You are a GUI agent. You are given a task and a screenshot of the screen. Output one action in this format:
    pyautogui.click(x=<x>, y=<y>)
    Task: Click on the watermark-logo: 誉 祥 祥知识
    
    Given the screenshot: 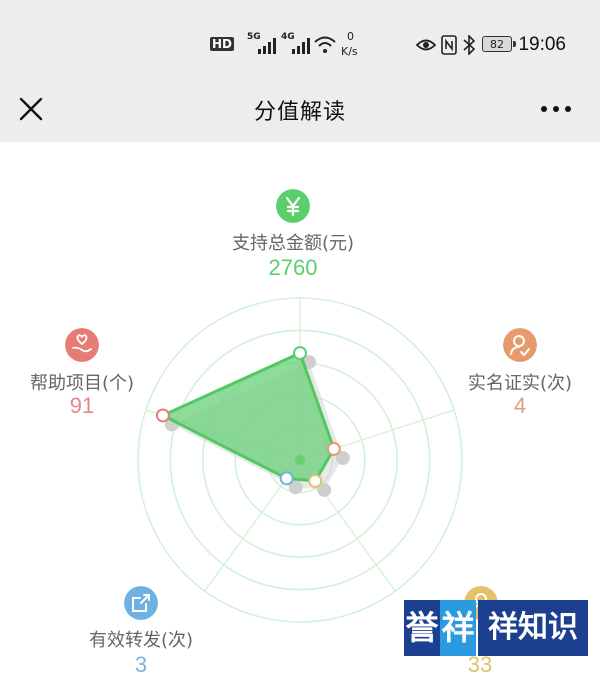 What is the action you would take?
    pyautogui.click(x=496, y=628)
    